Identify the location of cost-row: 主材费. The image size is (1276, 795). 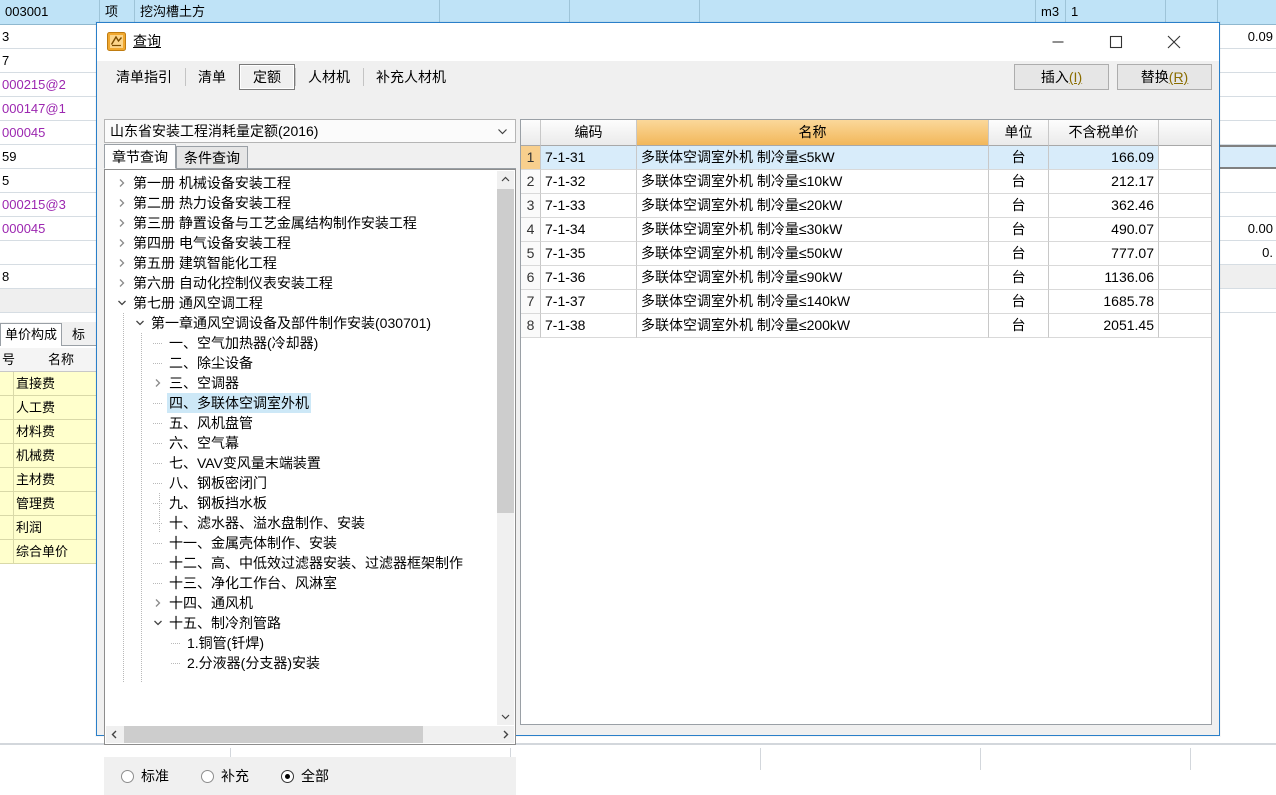
(49, 480).